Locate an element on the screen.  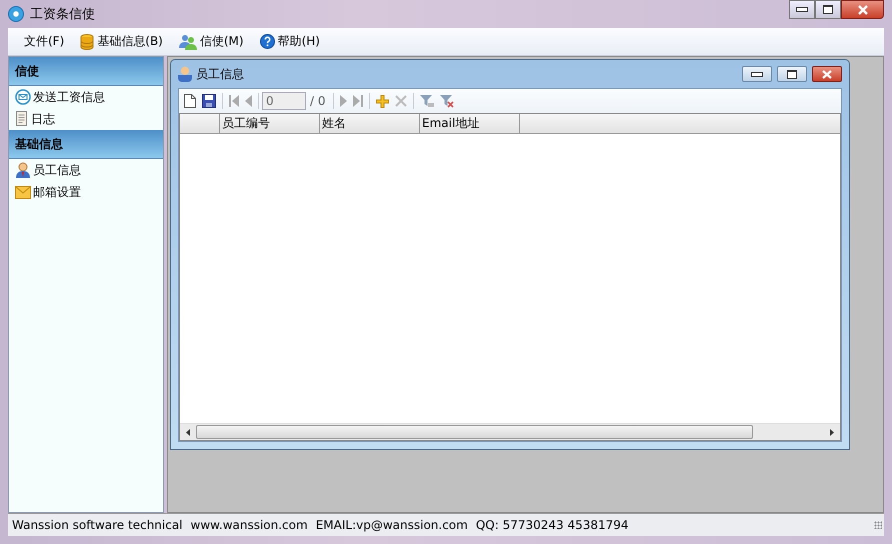
users-icon is located at coordinates (187, 42).